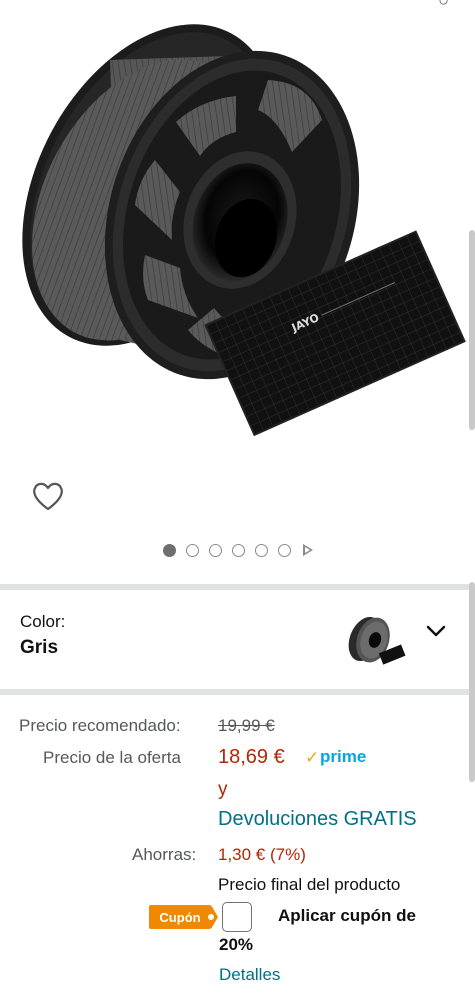  Describe the element at coordinates (312, 757) in the screenshot. I see `prime-check-icon: ✓` at that location.